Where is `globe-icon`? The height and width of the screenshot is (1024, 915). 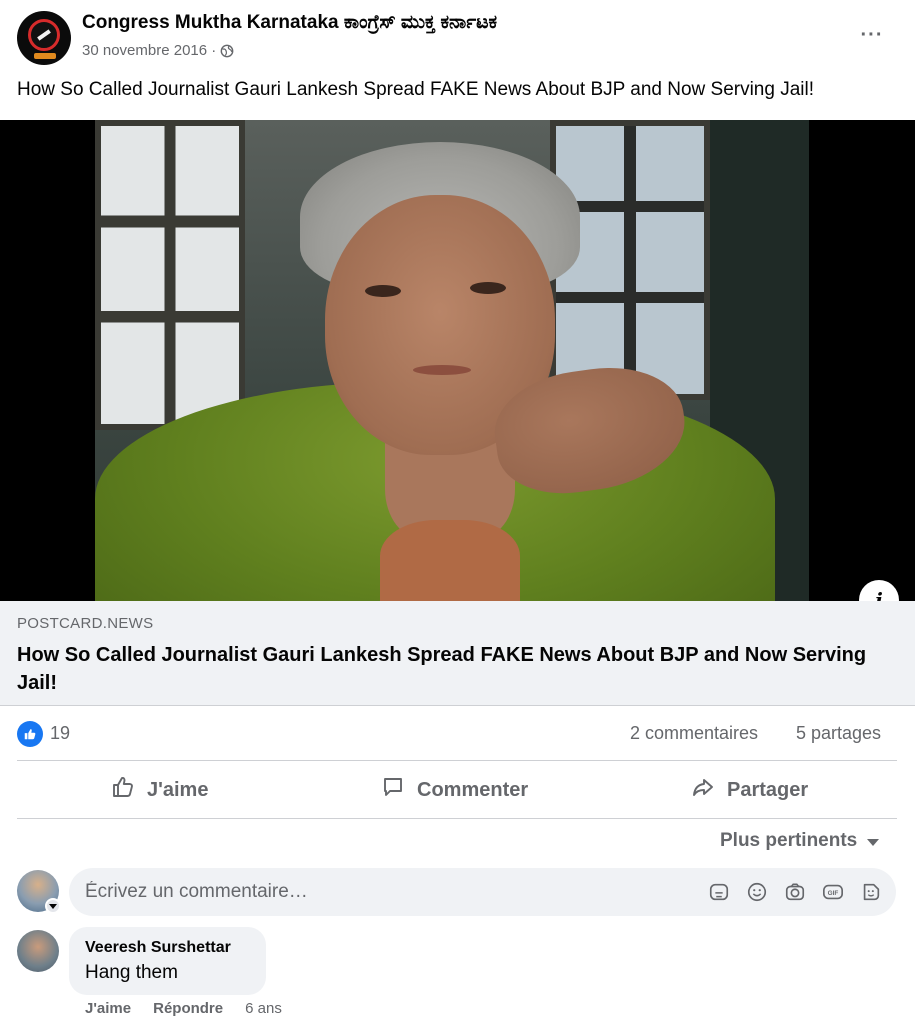 globe-icon is located at coordinates (227, 51).